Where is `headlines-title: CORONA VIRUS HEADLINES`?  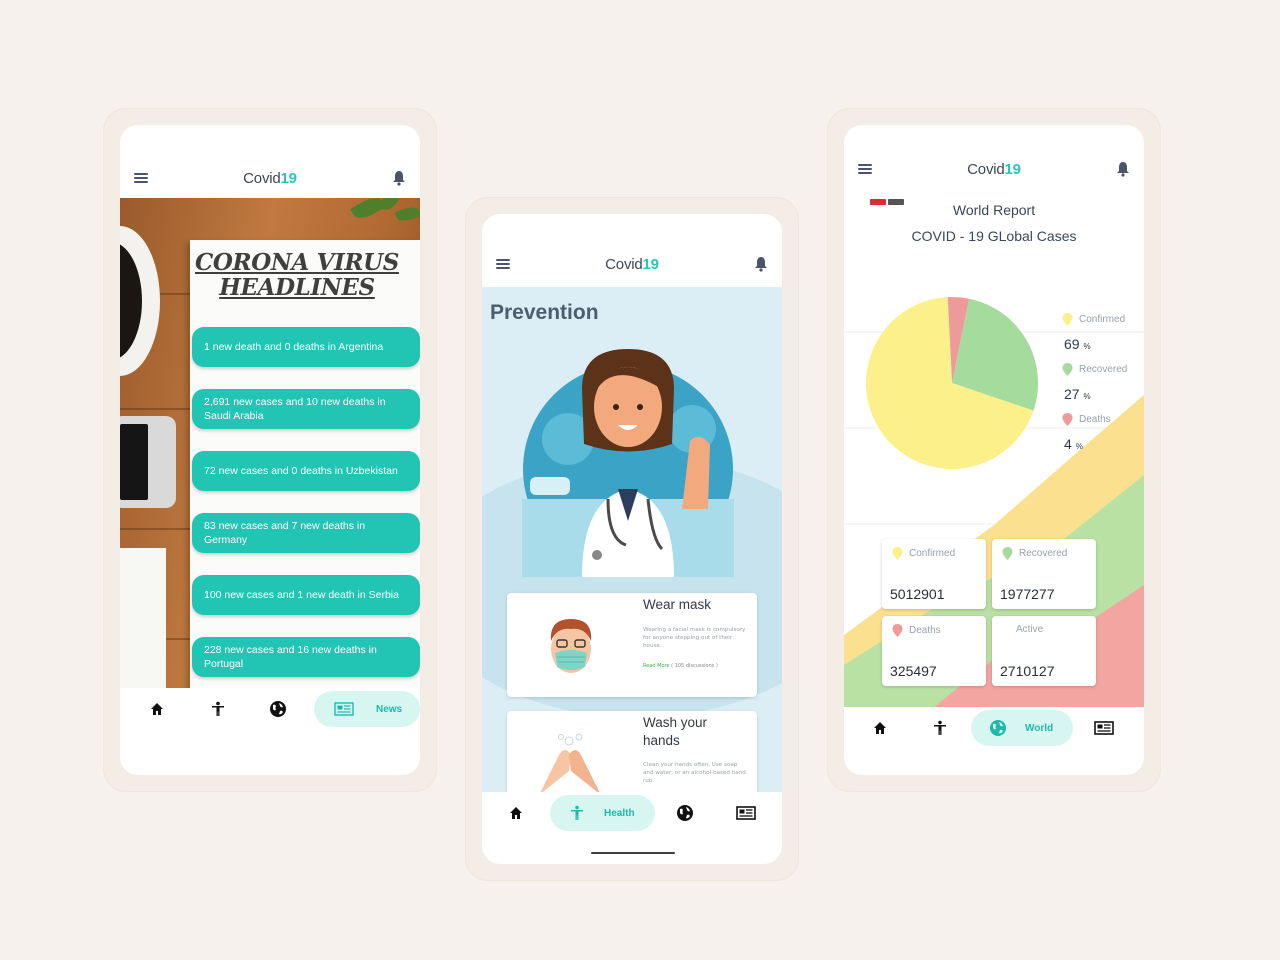
headlines-title: CORONA VIRUS HEADLINES is located at coordinates (297, 275).